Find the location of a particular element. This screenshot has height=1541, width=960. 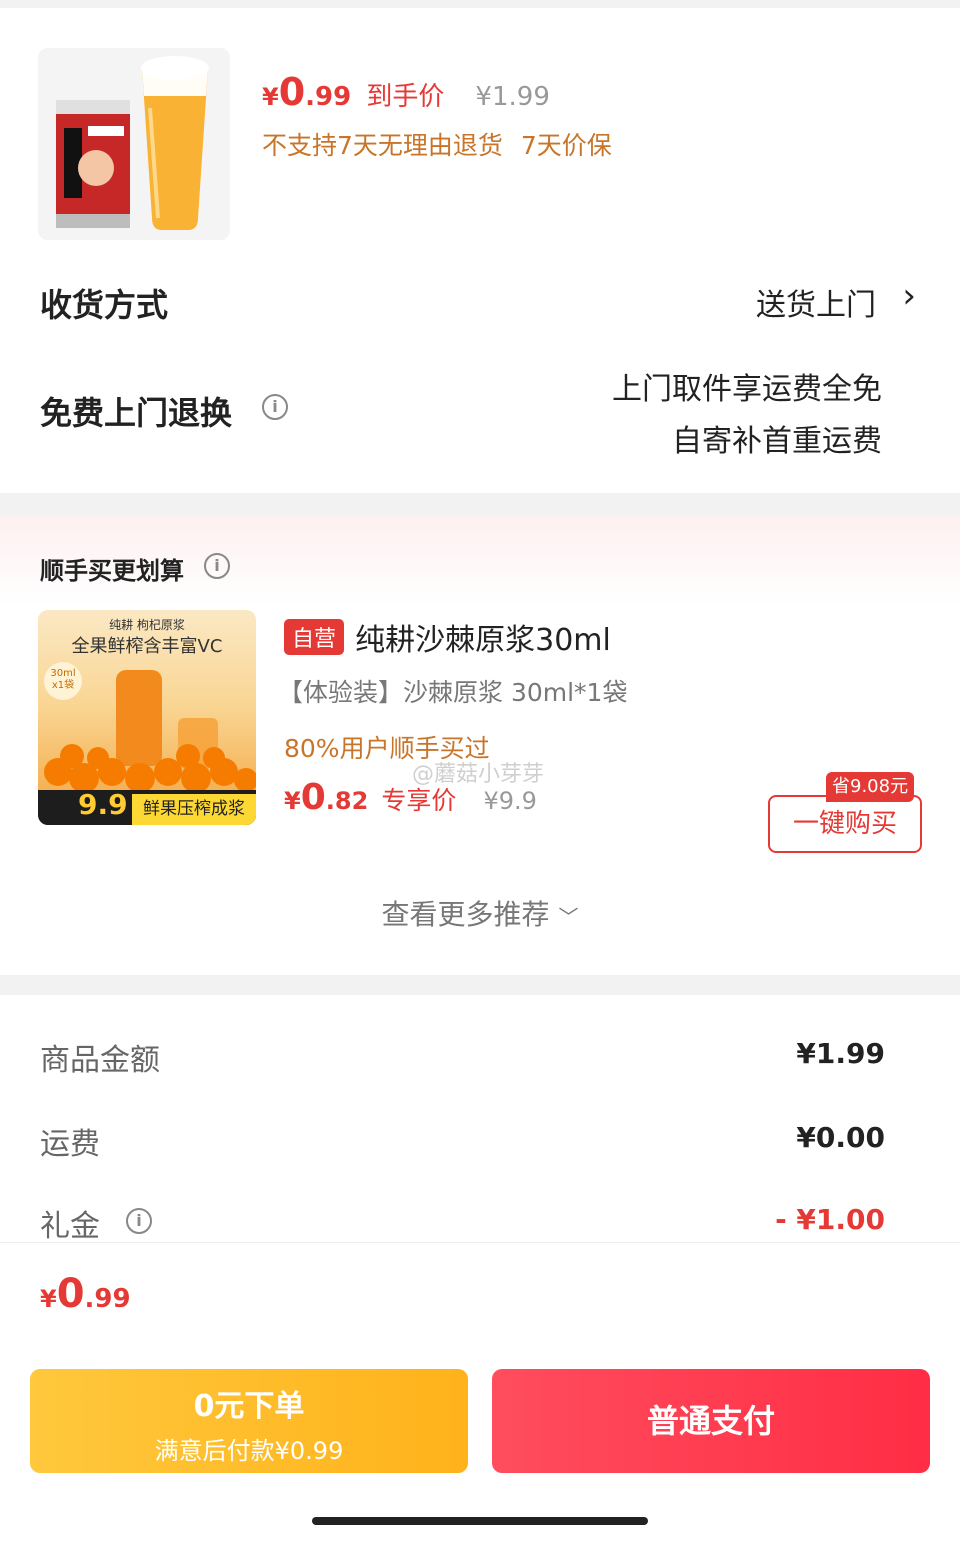

product-policies: 不支持7天无理由退货 7天价保 is located at coordinates (437, 144).